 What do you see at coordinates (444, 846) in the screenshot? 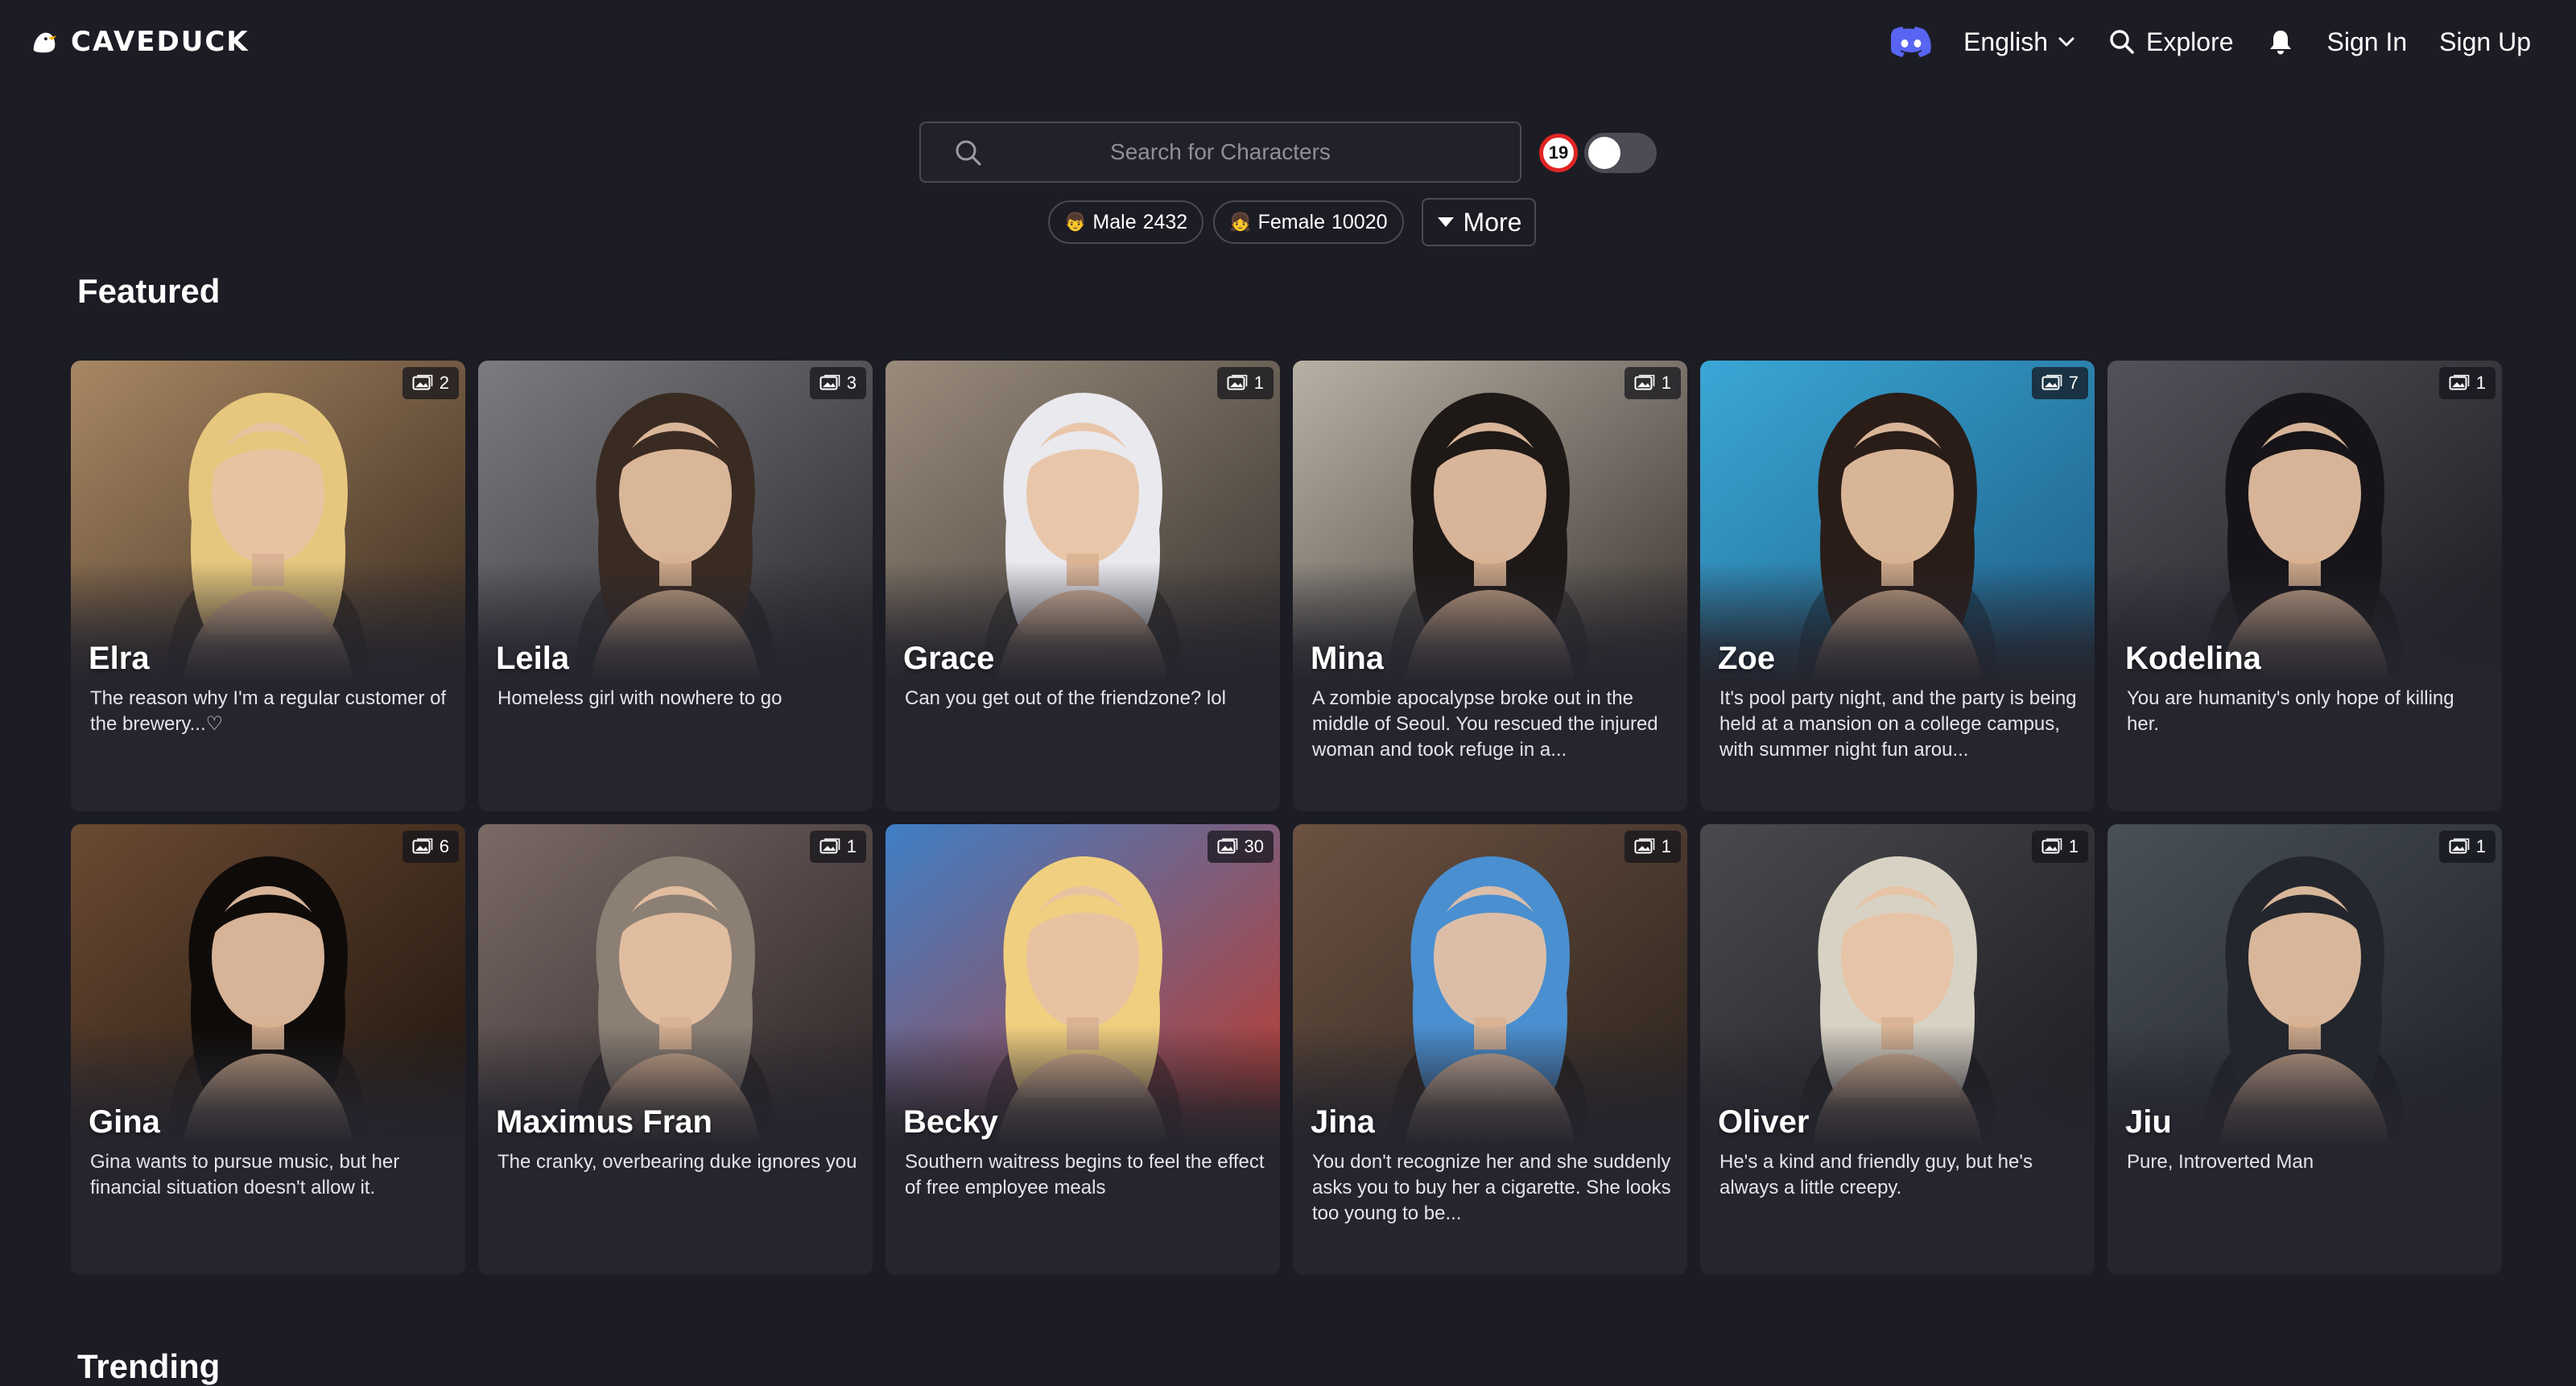
I see `image-count: 6` at bounding box center [444, 846].